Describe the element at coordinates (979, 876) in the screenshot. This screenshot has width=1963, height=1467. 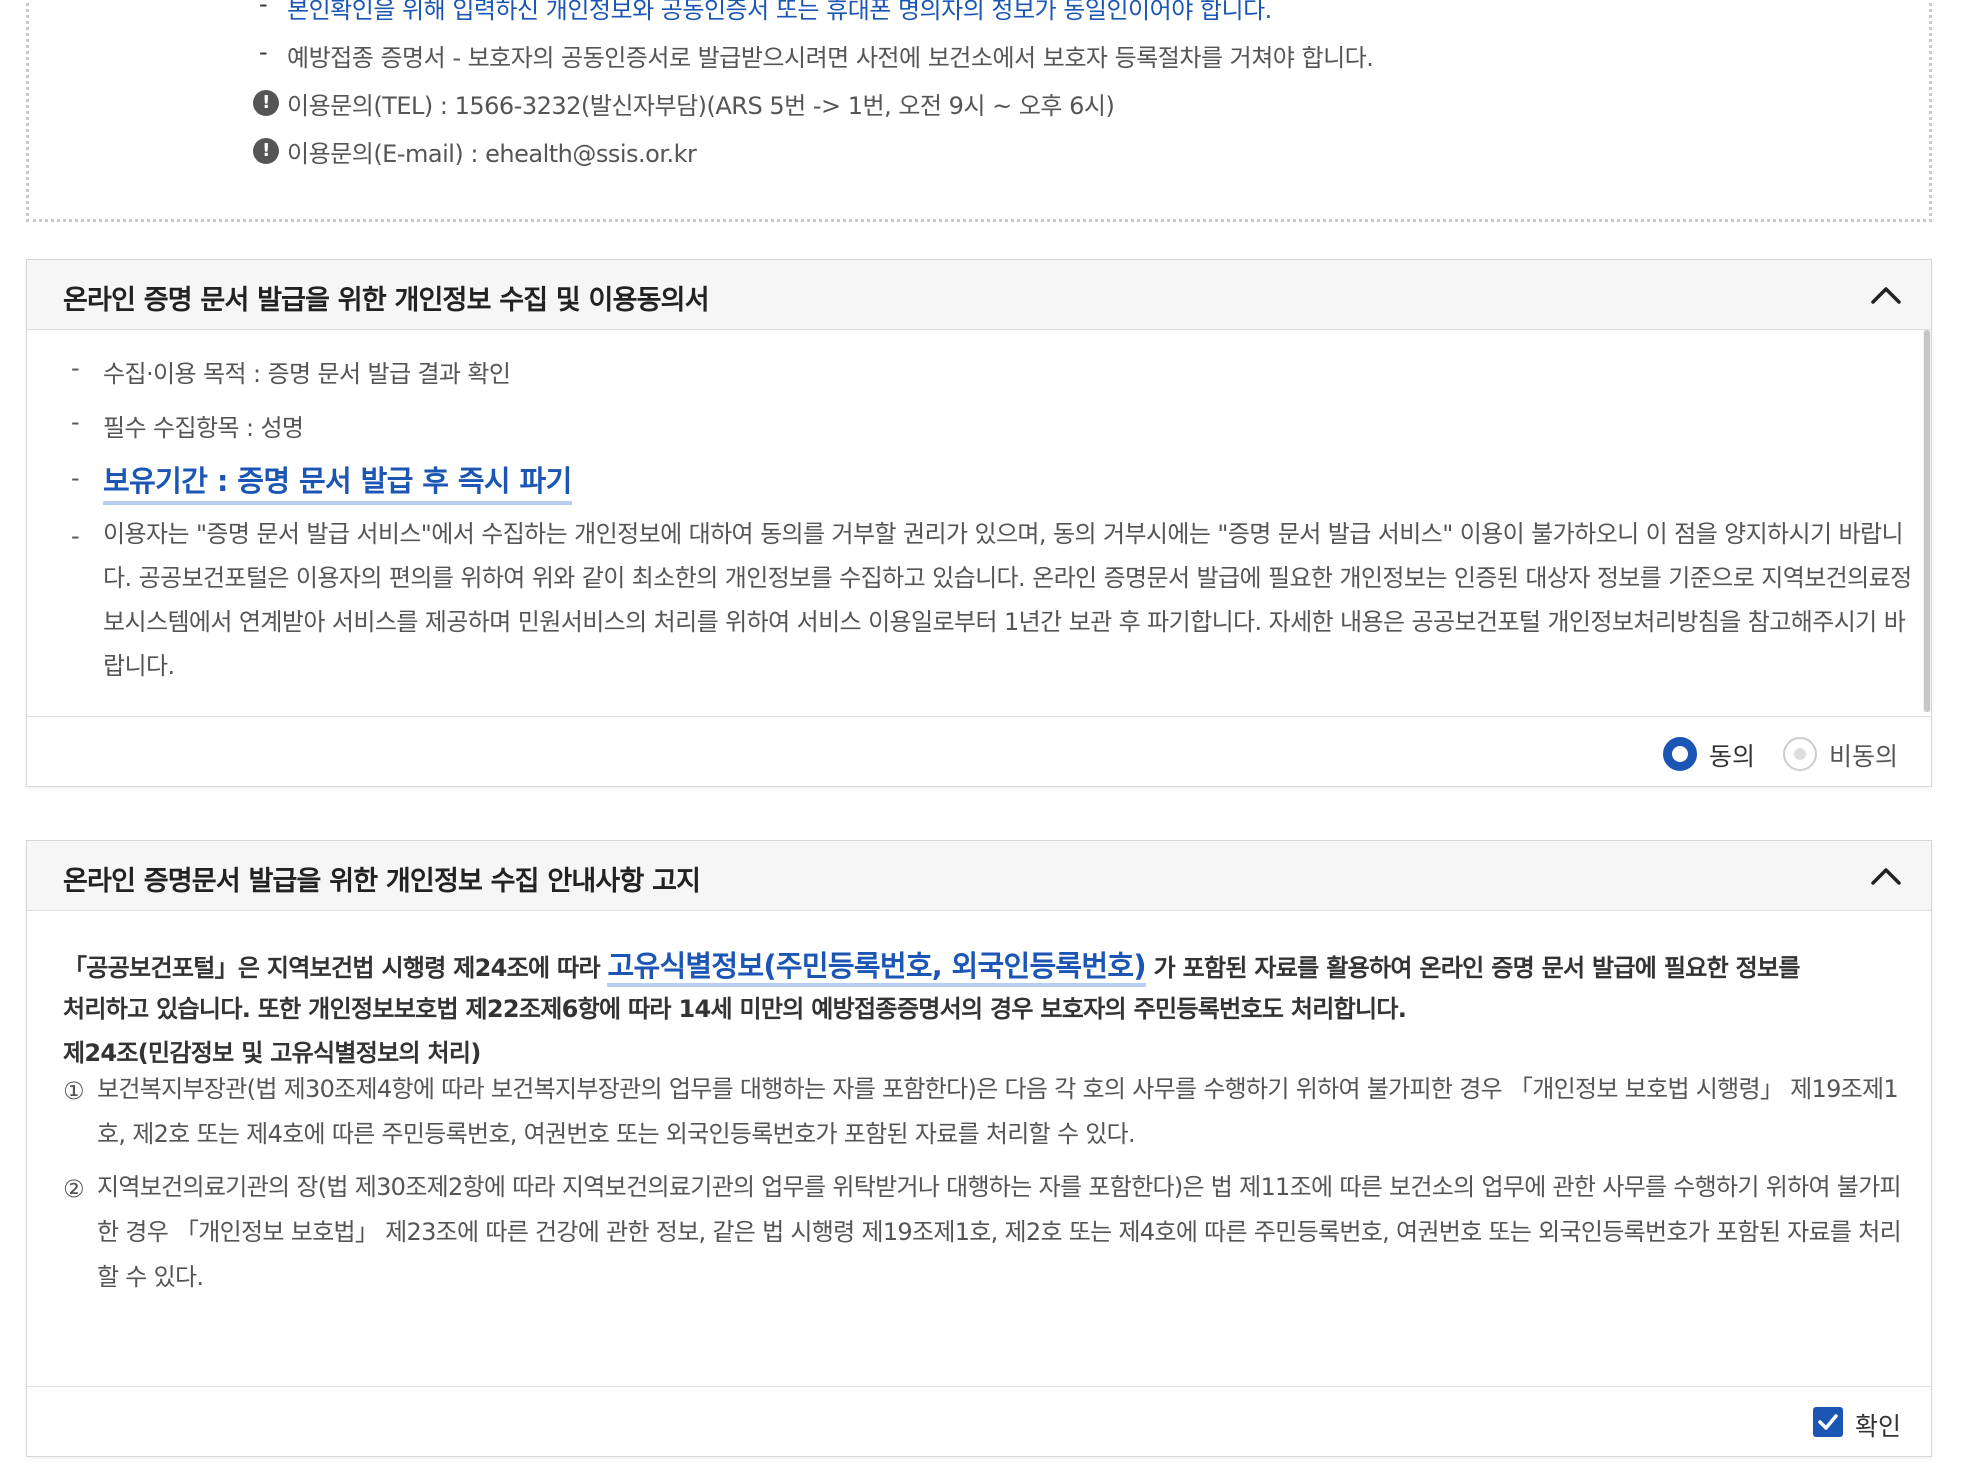
I see `notice-panel-header: 온라인 증명문서 발급을 위한 개인정보 수집 안내사항 고지` at that location.